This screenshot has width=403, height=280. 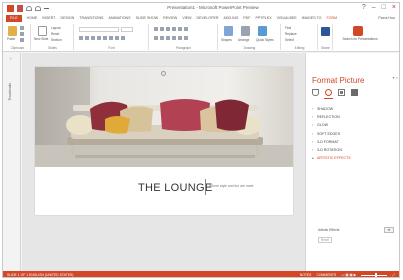 I want to click on close-icon: ×, so click(x=394, y=8).